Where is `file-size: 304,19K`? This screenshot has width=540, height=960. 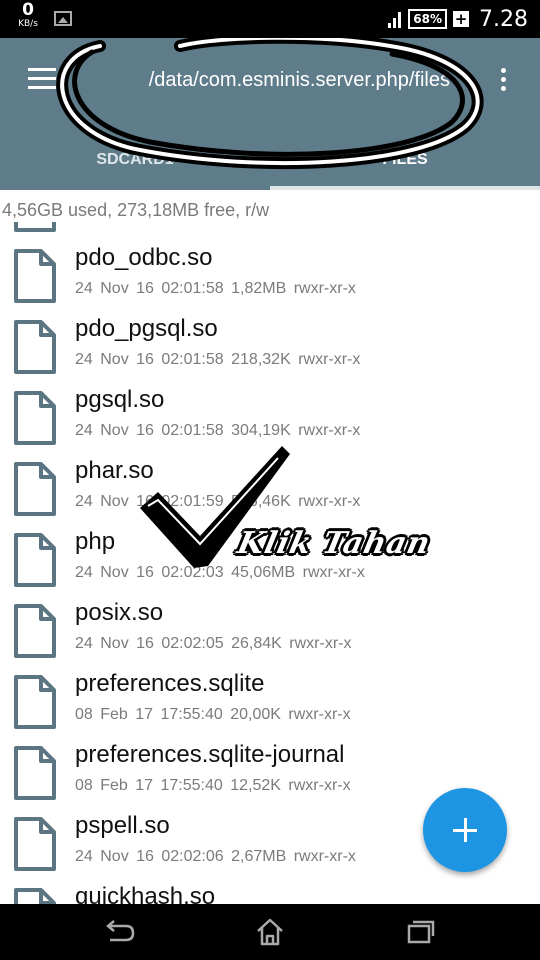 file-size: 304,19K is located at coordinates (261, 430).